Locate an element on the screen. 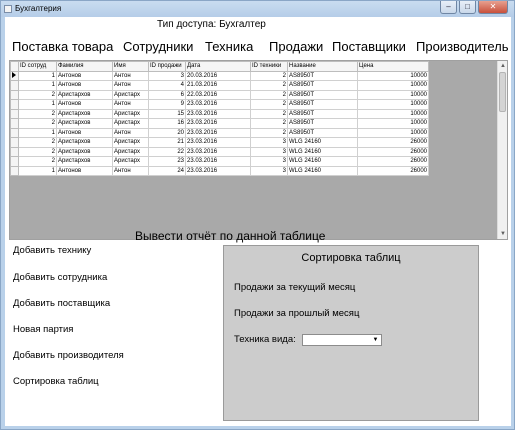 The width and height of the screenshot is (515, 430). add-equipment-button: Добавить технику is located at coordinates (52, 250).